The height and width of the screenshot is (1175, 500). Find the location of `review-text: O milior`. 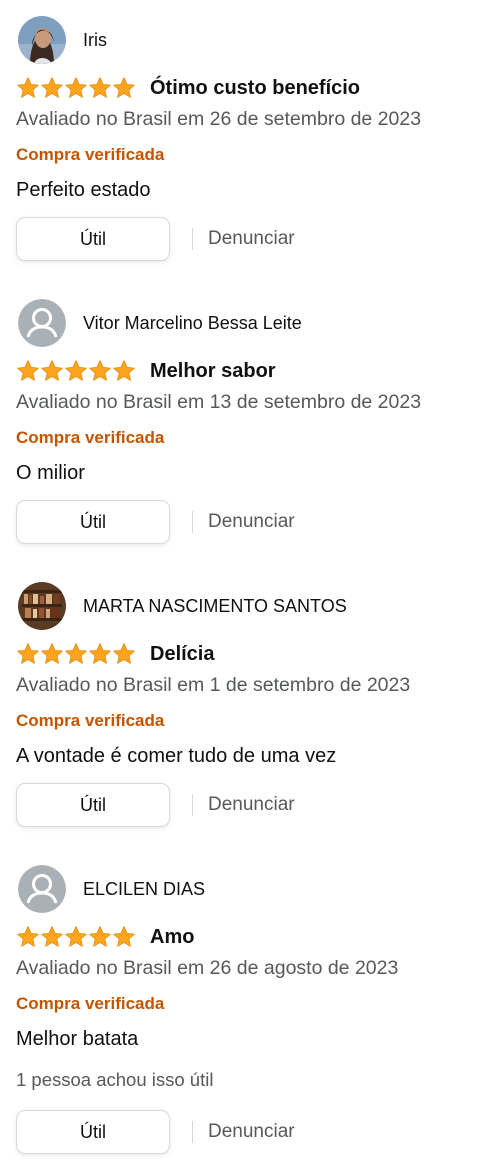

review-text: O milior is located at coordinates (50, 473).